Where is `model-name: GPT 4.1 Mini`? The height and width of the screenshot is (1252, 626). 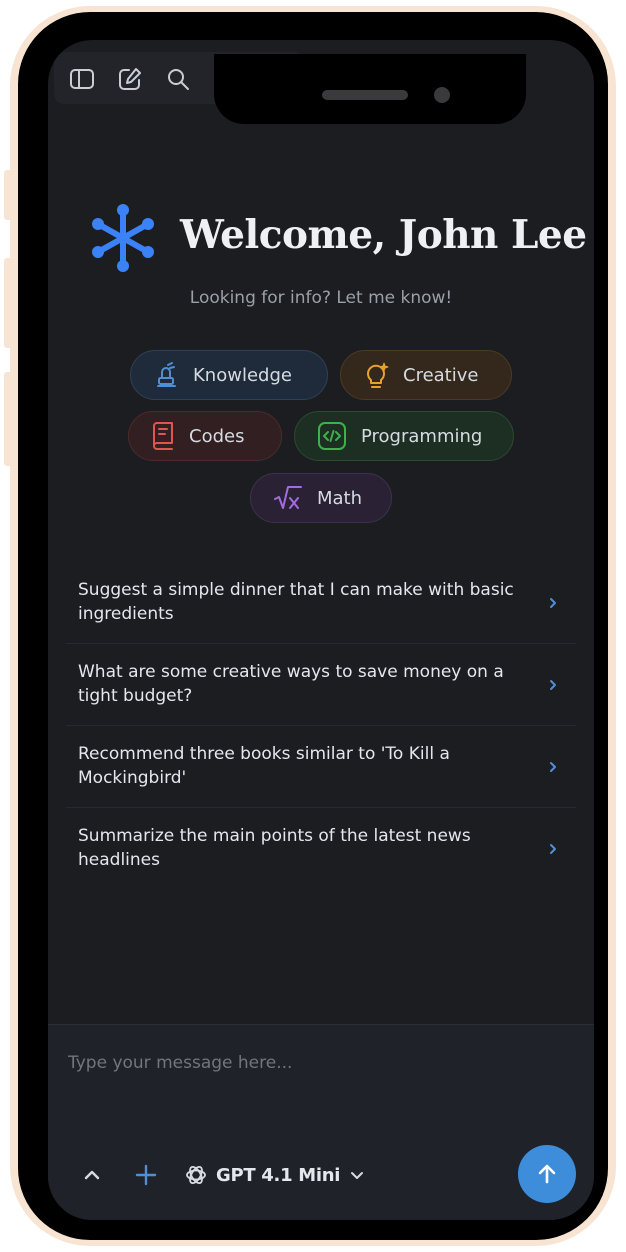 model-name: GPT 4.1 Mini is located at coordinates (278, 1175).